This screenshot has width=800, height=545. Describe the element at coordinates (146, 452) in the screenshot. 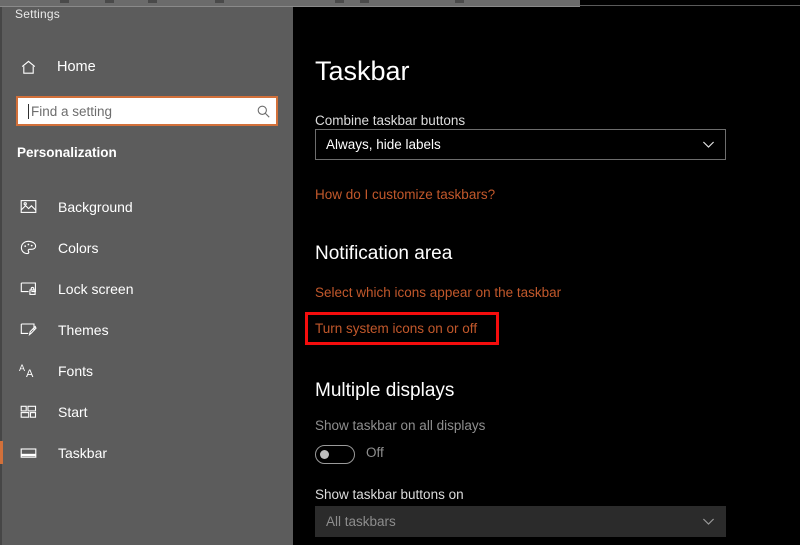

I see `sidebar-item-taskbar: Taskbar` at that location.